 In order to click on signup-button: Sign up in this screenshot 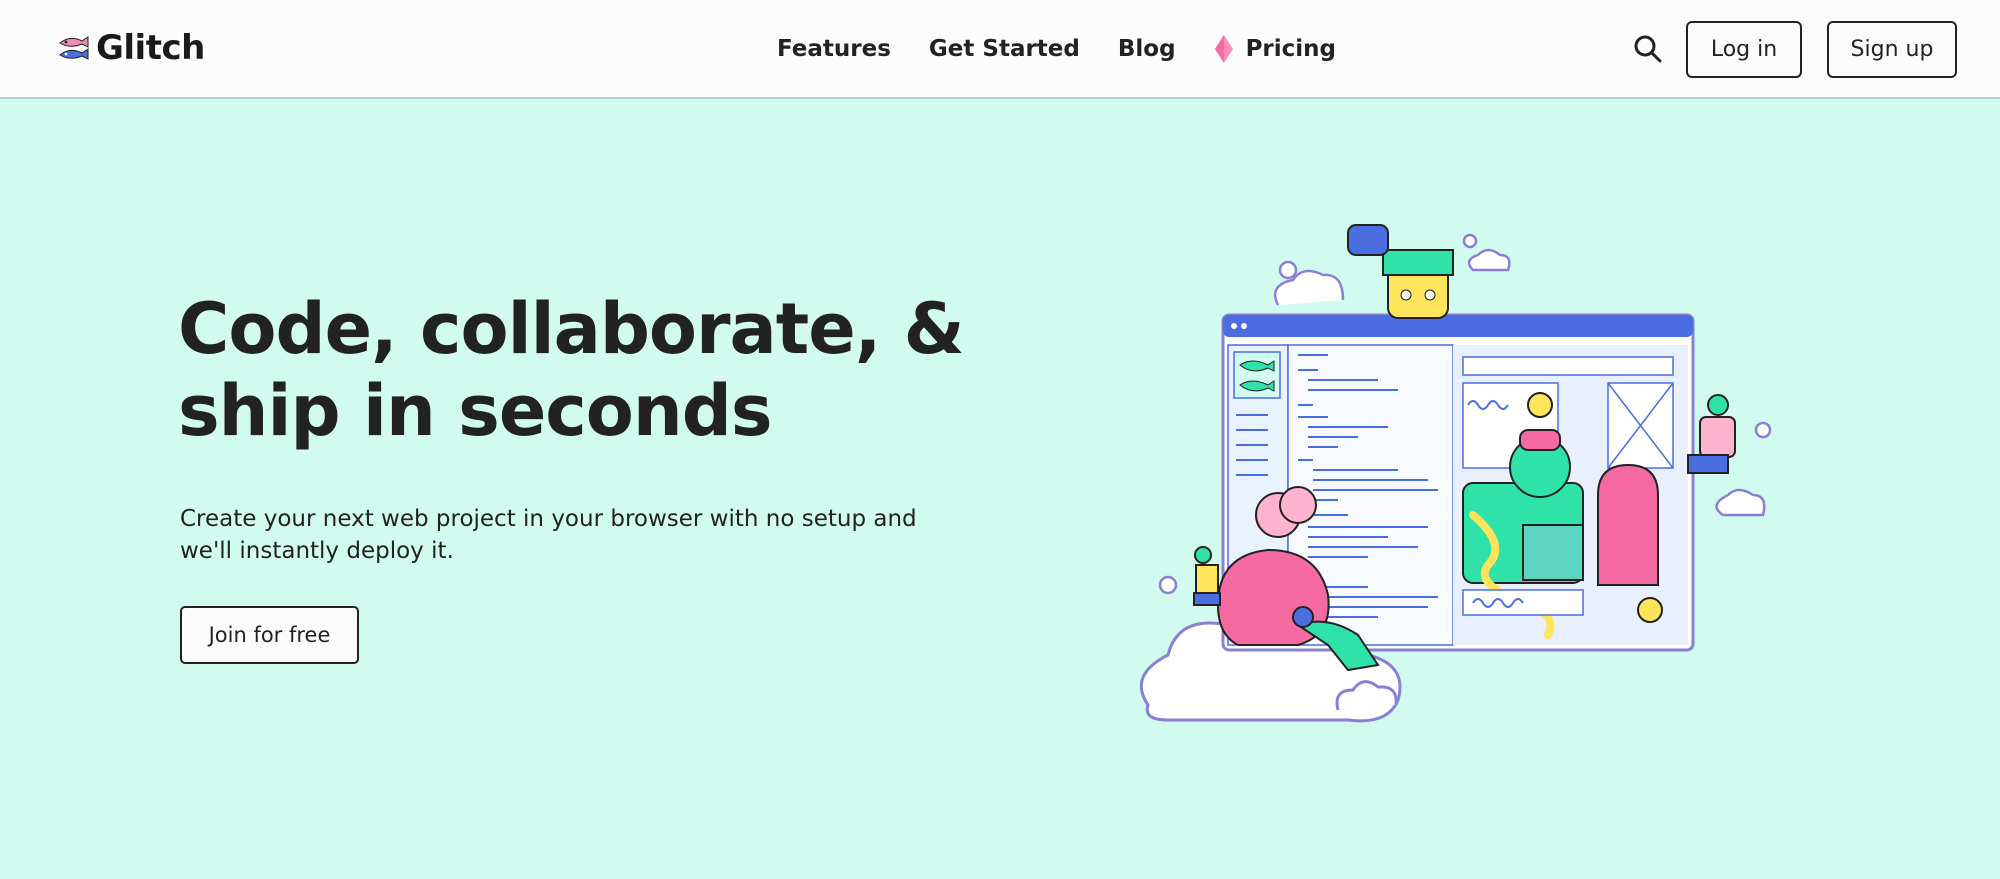, I will do `click(1892, 49)`.